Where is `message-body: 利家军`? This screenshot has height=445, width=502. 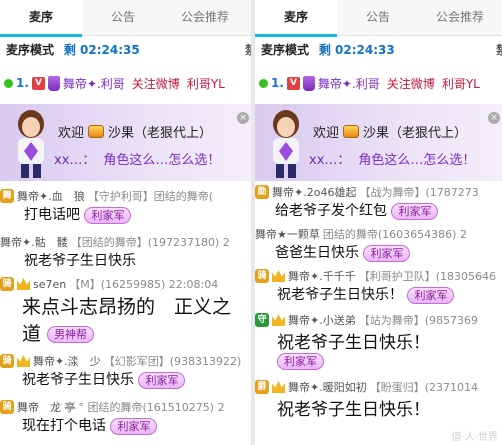
message-body: 利家军 is located at coordinates (389, 361).